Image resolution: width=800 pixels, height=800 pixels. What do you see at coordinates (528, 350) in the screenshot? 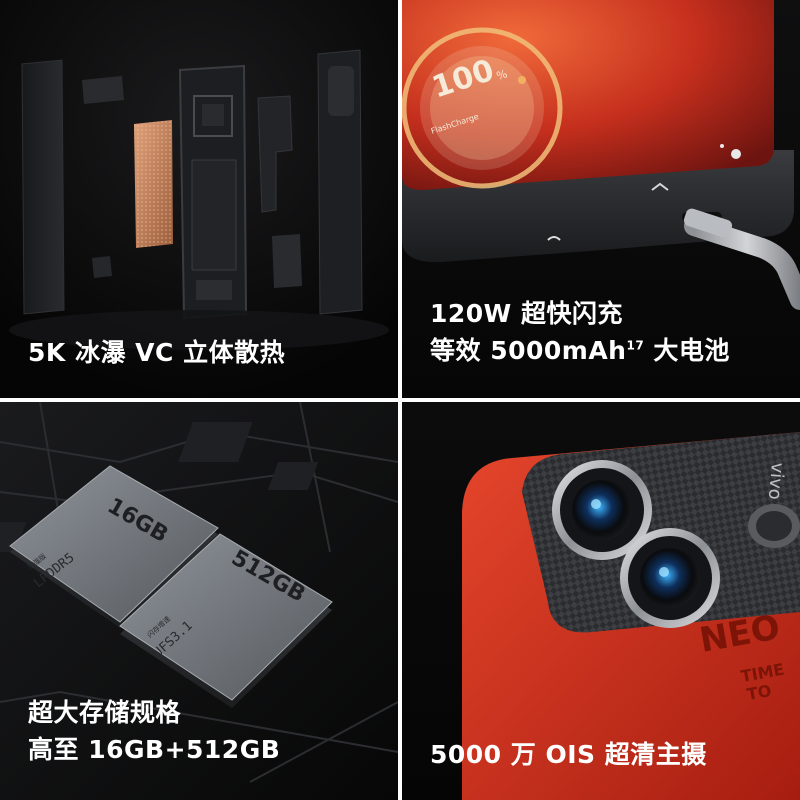
I see `charging-caption-line2-main: 等效 5000mAh` at bounding box center [528, 350].